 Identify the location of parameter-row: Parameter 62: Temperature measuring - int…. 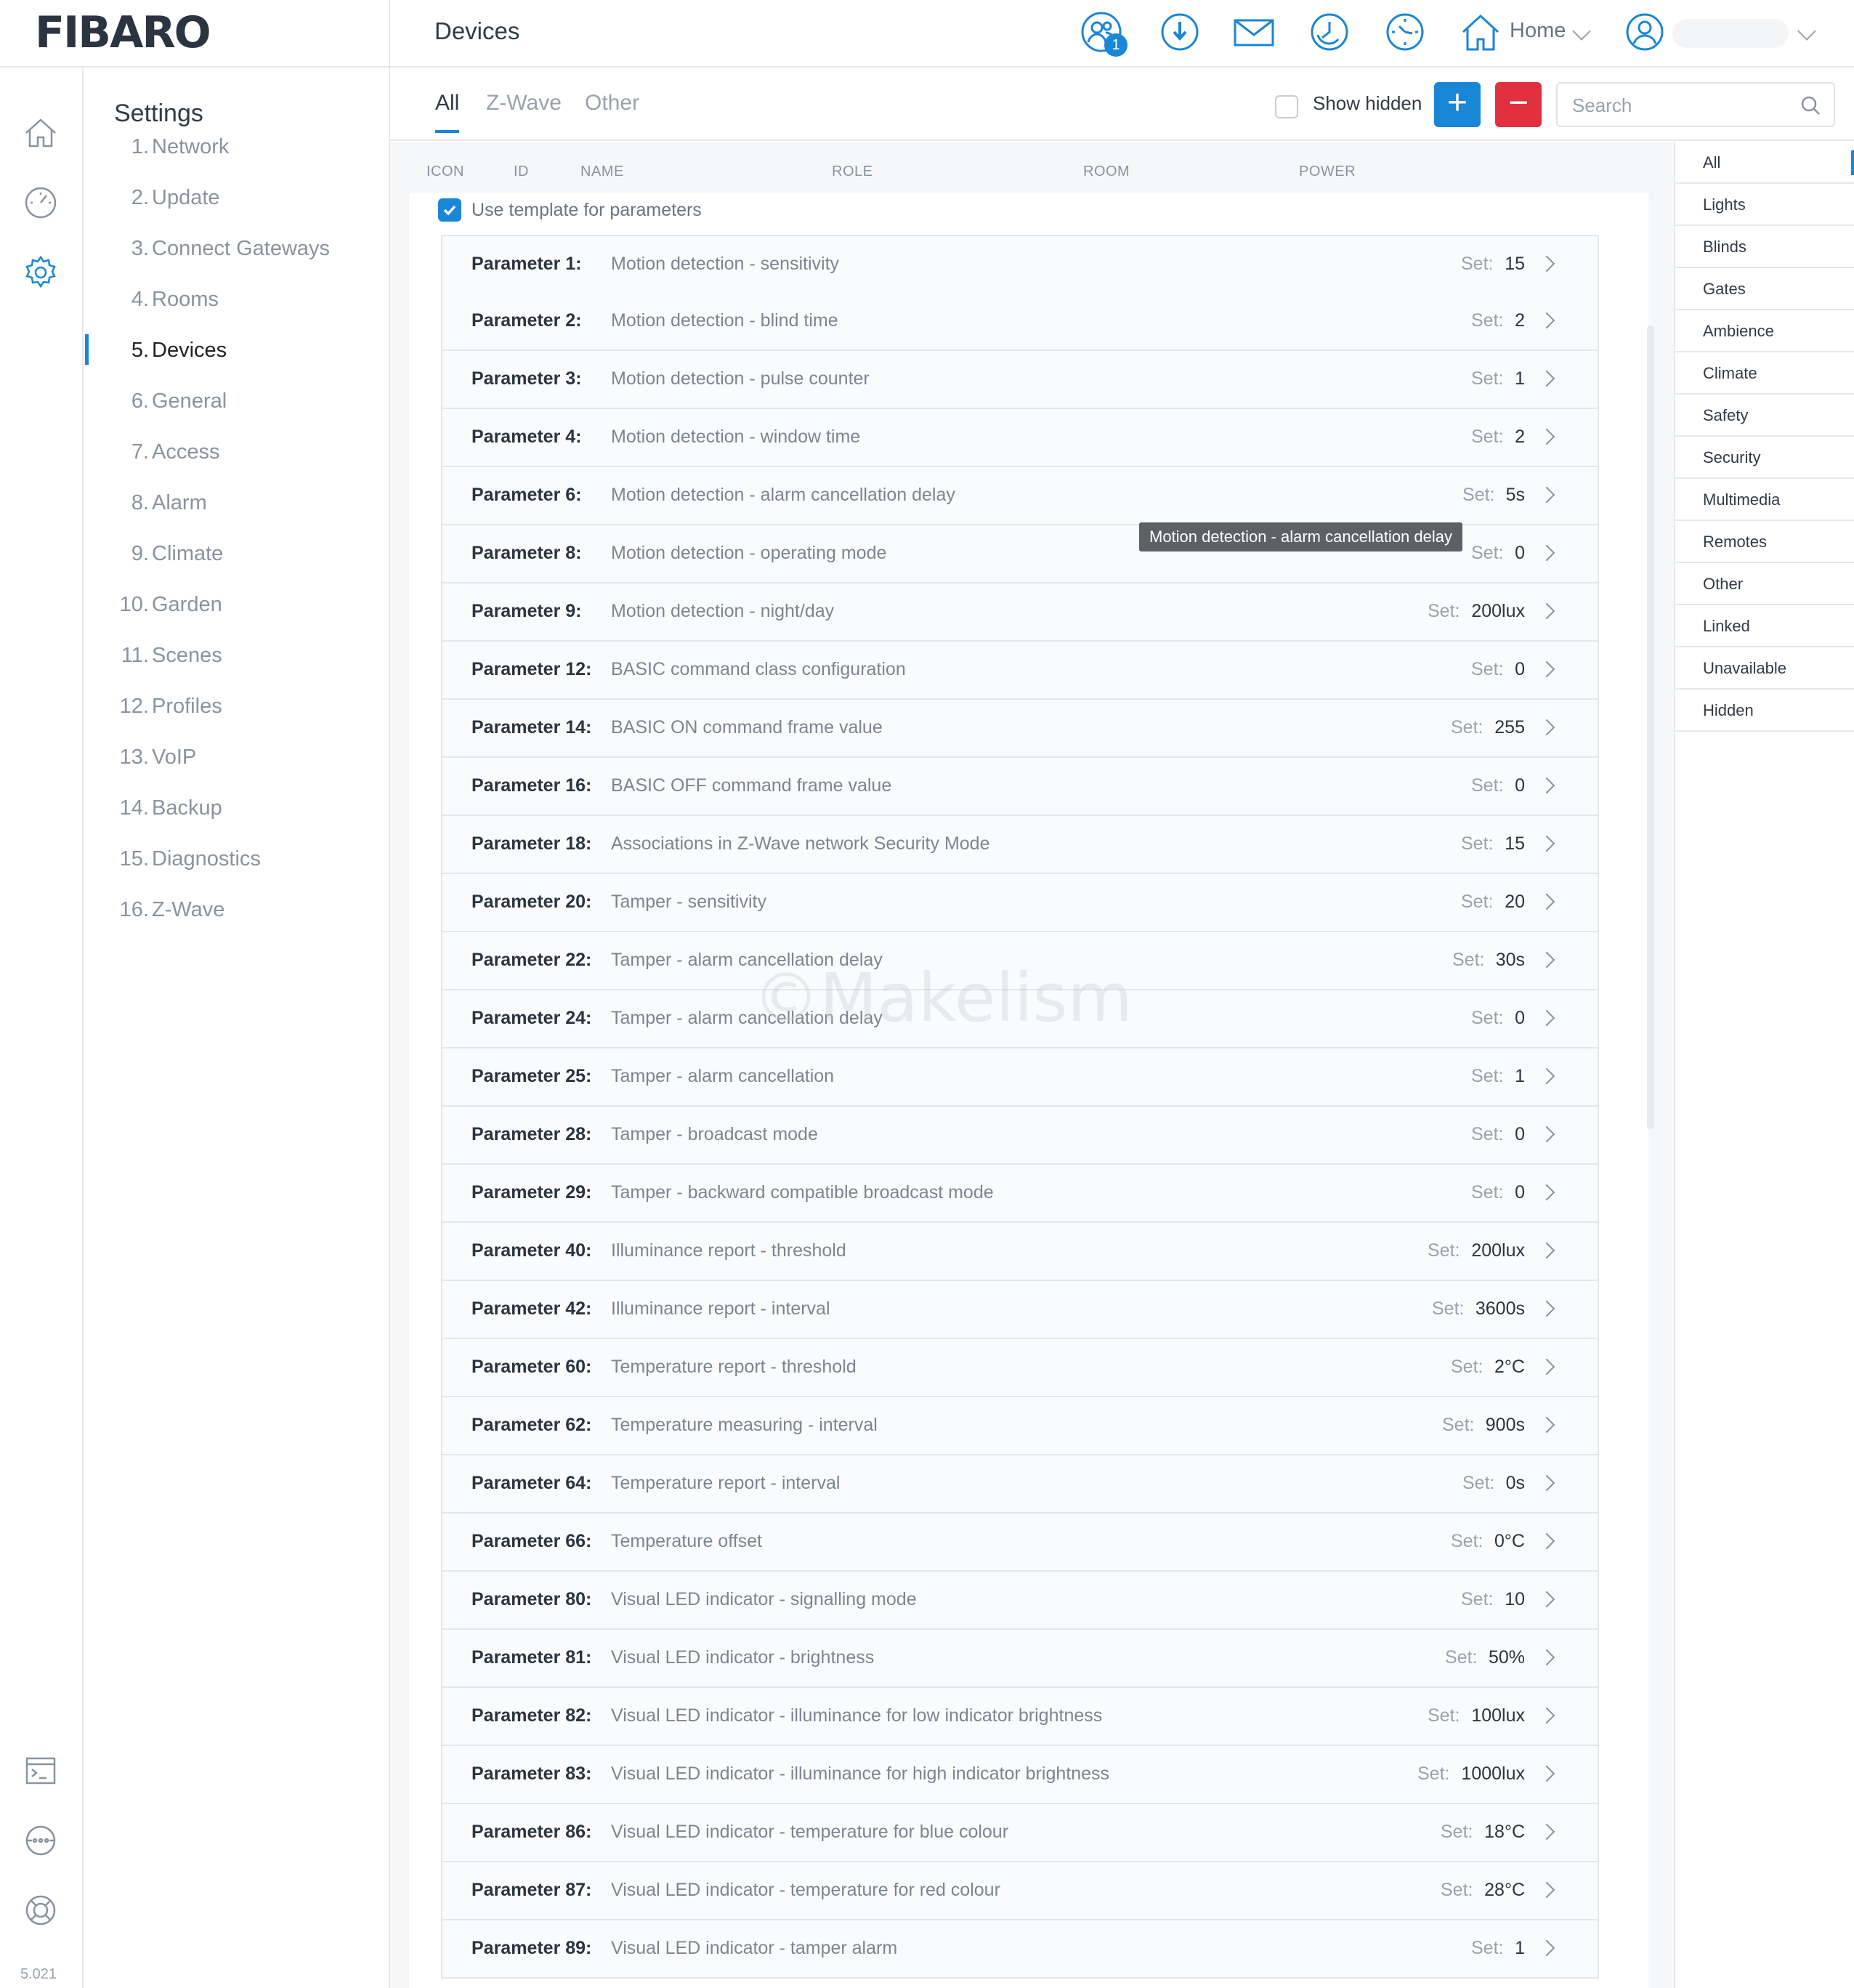
(1020, 1426).